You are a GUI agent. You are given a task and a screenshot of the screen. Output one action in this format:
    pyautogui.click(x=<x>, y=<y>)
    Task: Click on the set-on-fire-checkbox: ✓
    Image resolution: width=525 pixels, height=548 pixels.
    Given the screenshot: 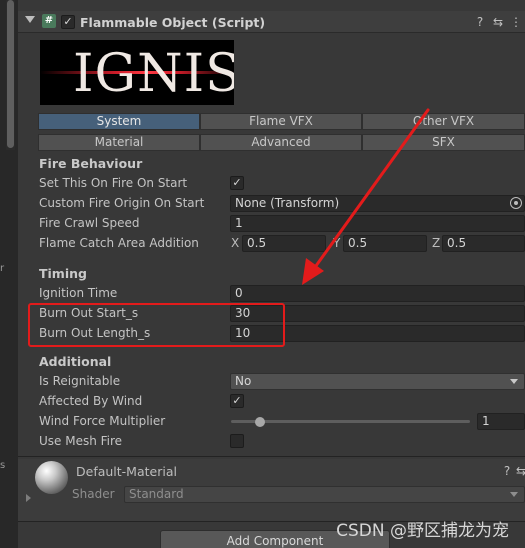 What is the action you would take?
    pyautogui.click(x=237, y=183)
    